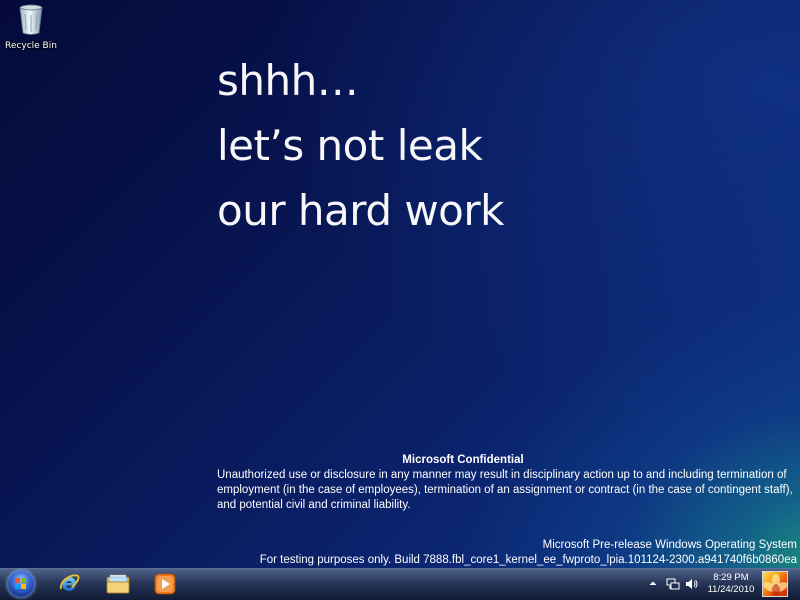  I want to click on folder-library-icon, so click(118, 584).